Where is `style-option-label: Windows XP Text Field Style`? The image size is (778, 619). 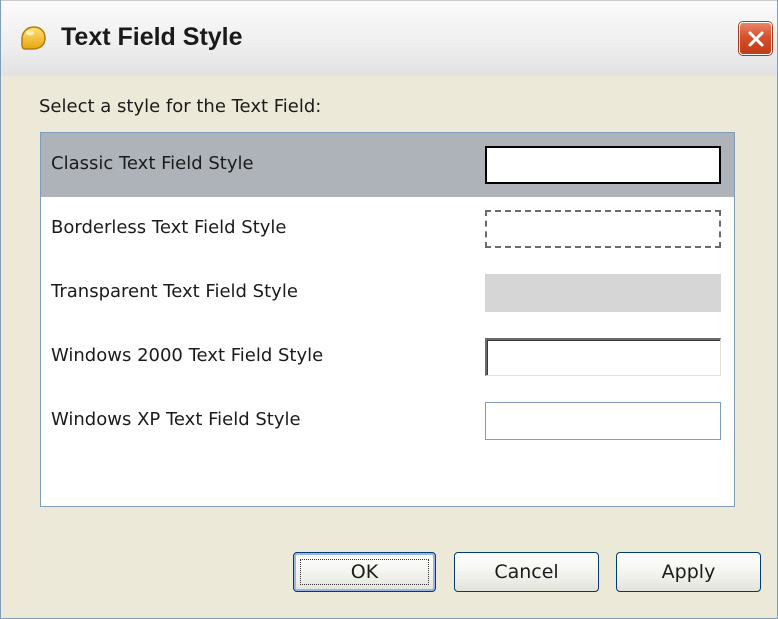
style-option-label: Windows XP Text Field Style is located at coordinates (176, 419).